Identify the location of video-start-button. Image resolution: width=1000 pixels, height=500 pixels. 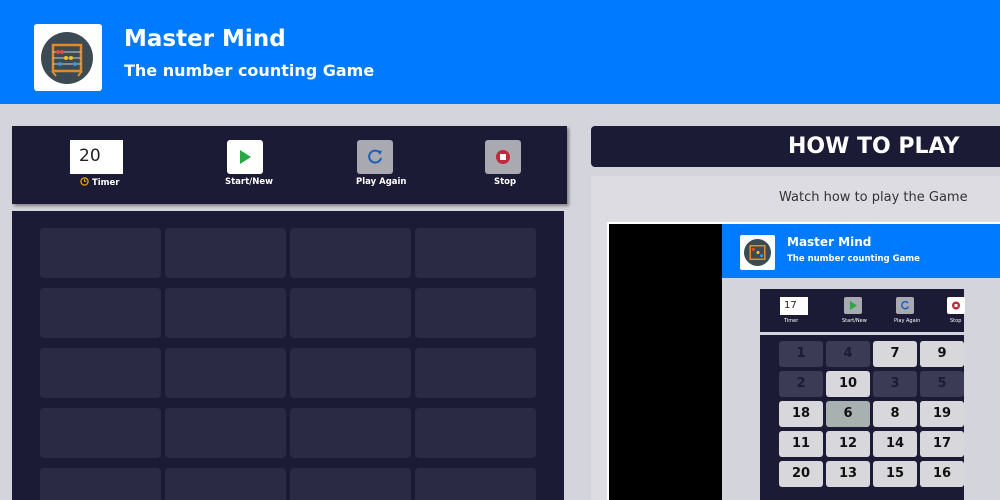
(853, 305).